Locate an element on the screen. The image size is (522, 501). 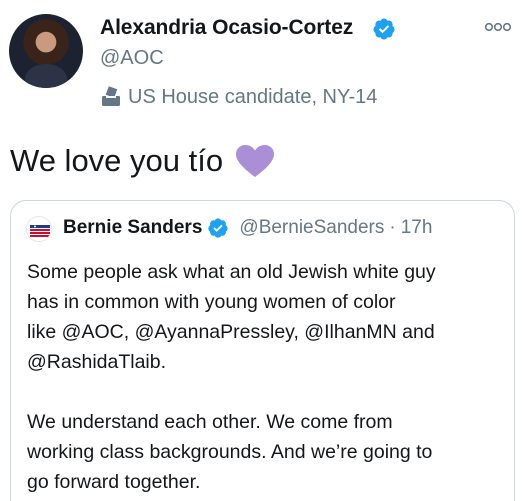
author-bio: US House candidate, NY-14 is located at coordinates (238, 97).